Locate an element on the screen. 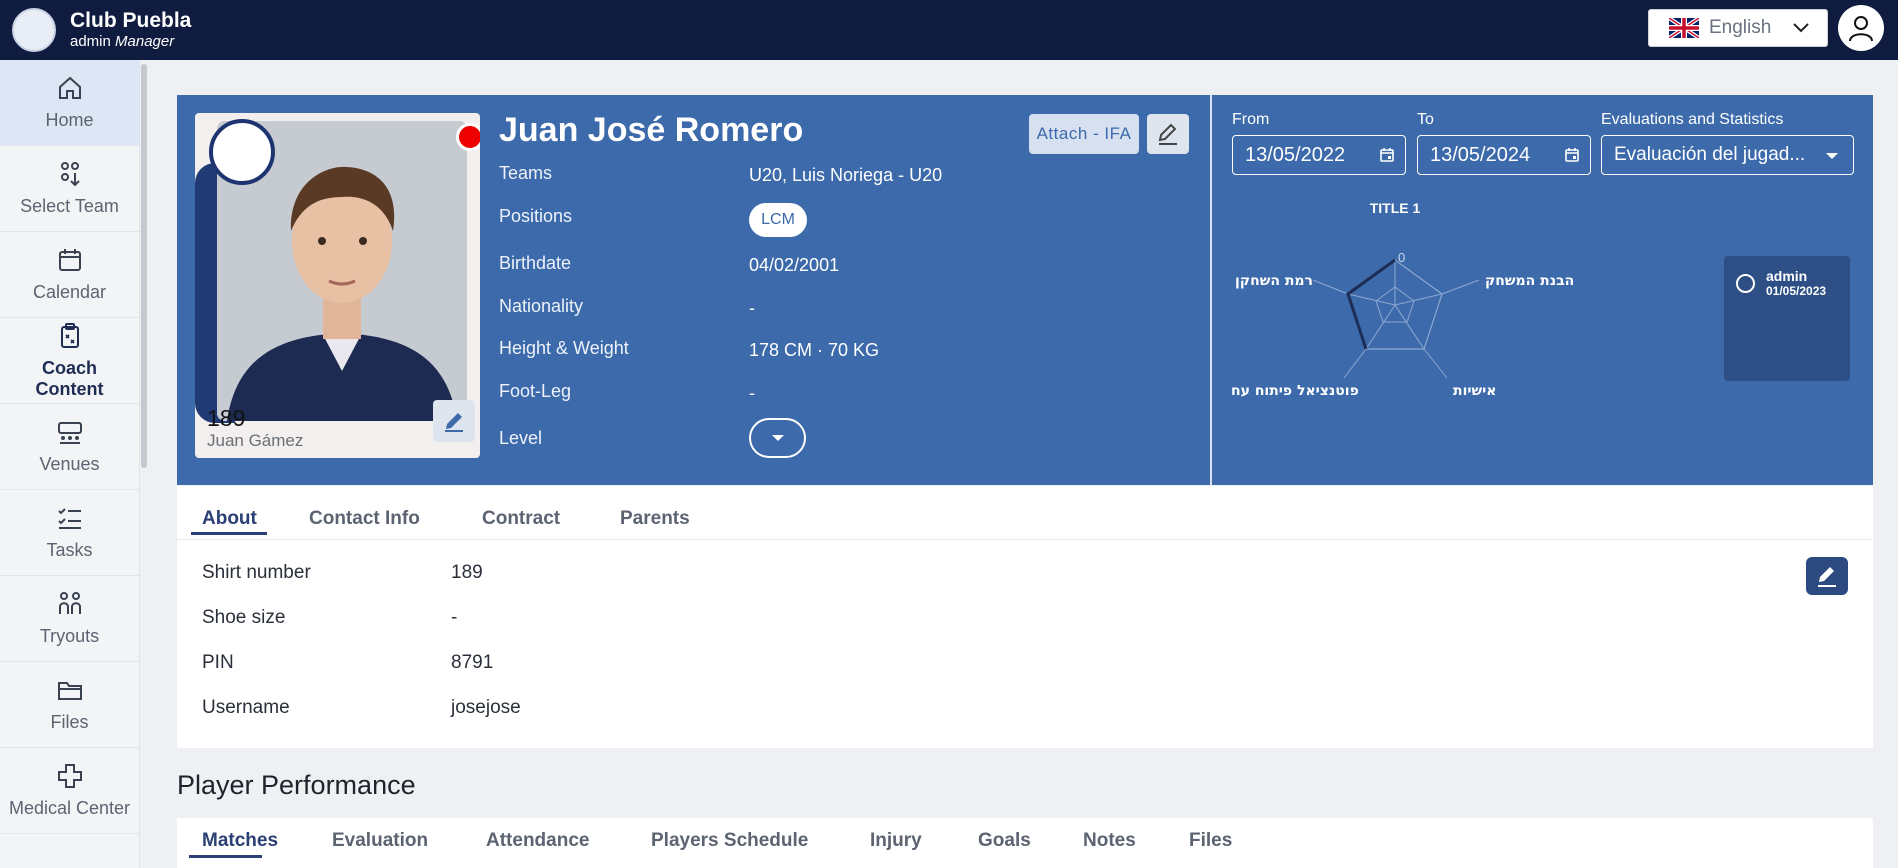  foot-leg-label: Foot-Leg is located at coordinates (535, 391).